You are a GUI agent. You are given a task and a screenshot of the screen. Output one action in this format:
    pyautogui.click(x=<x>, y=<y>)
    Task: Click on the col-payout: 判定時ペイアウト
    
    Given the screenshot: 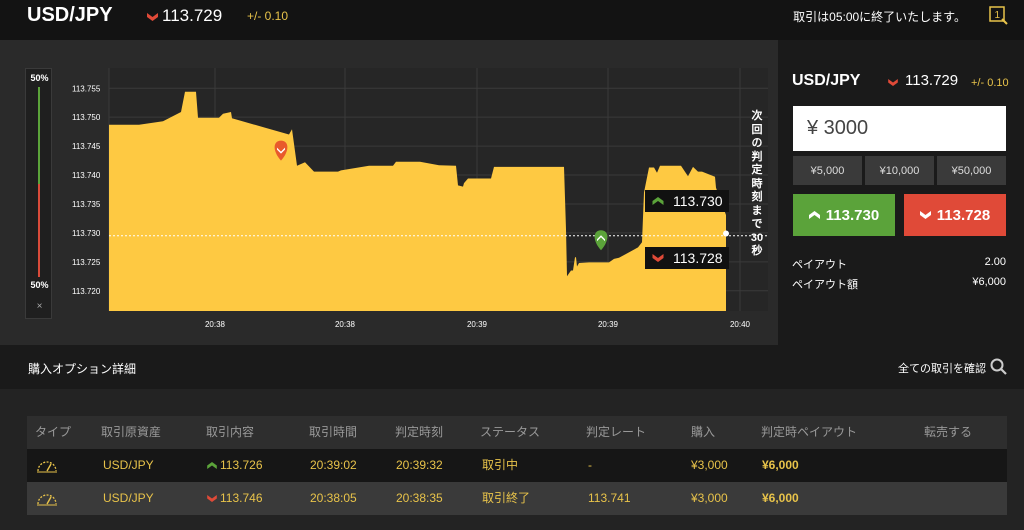 What is the action you would take?
    pyautogui.click(x=809, y=432)
    